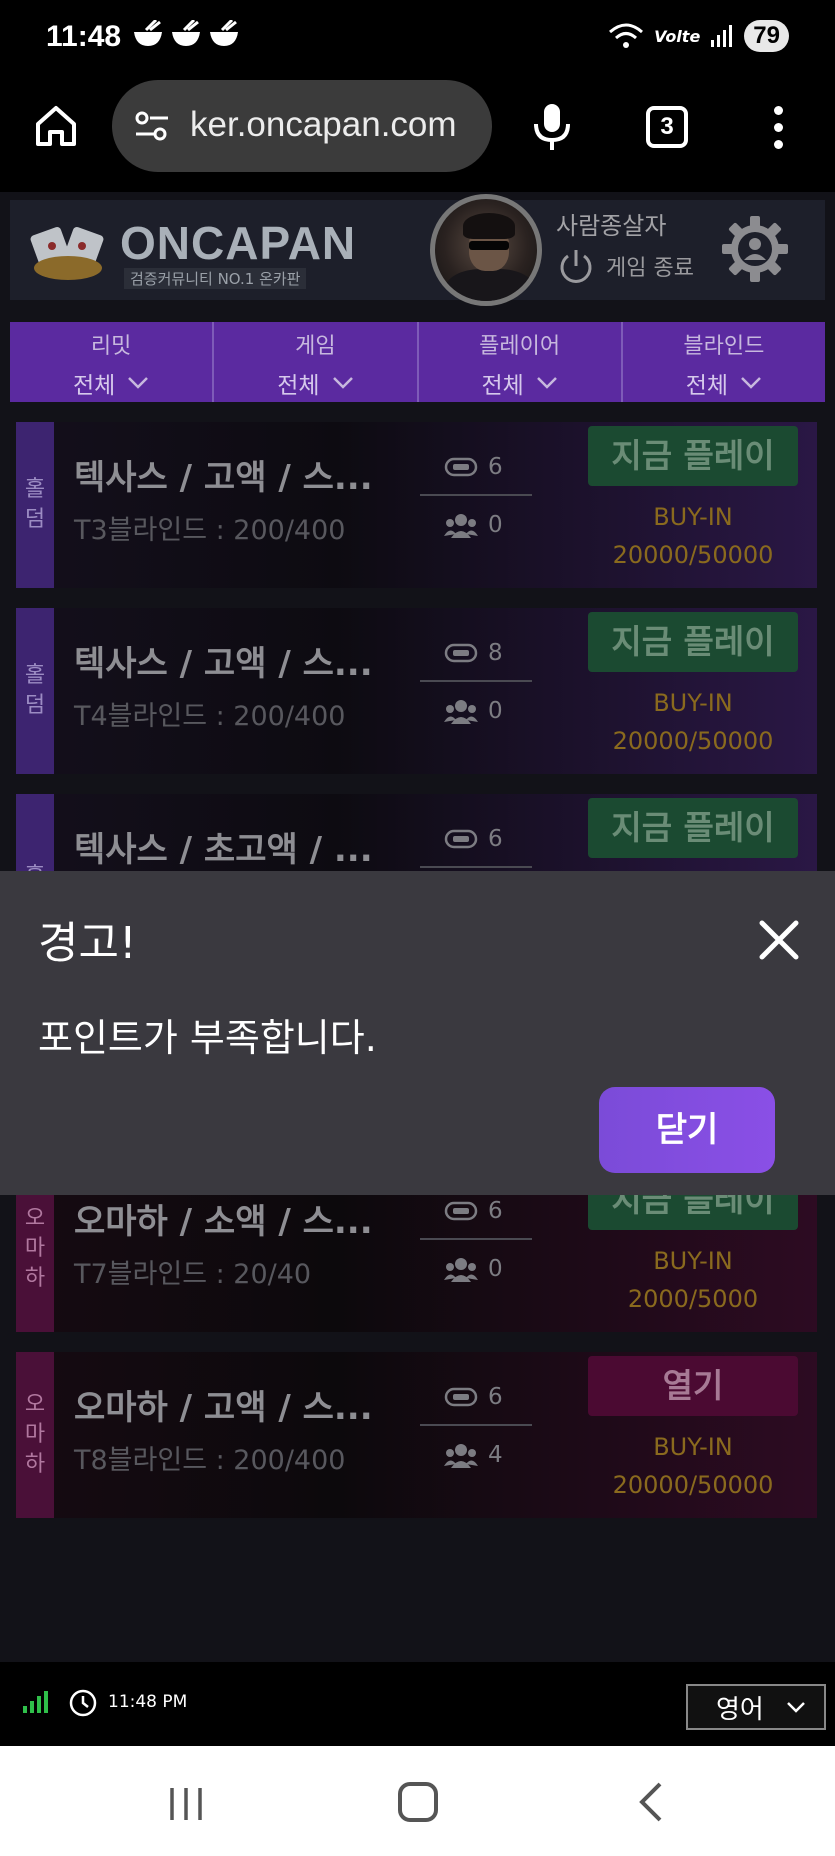 This screenshot has height=1856, width=835. I want to click on language-select: 영어, so click(756, 1707).